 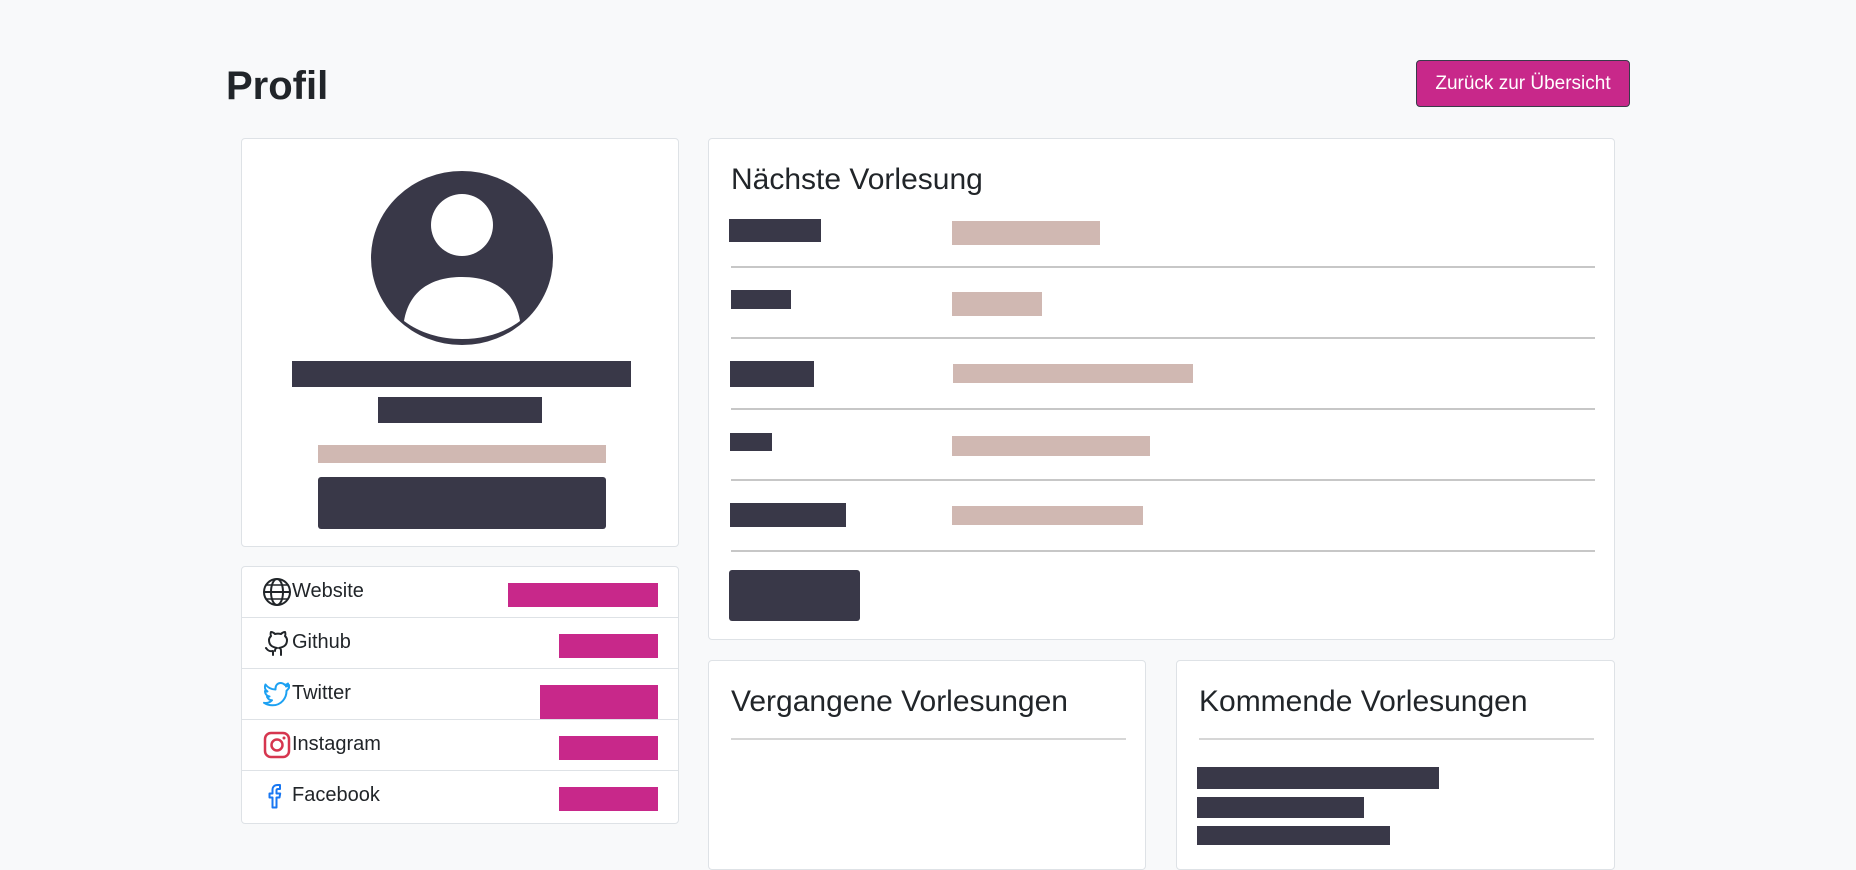 I want to click on link-label-instagram: Instagram, so click(x=336, y=744).